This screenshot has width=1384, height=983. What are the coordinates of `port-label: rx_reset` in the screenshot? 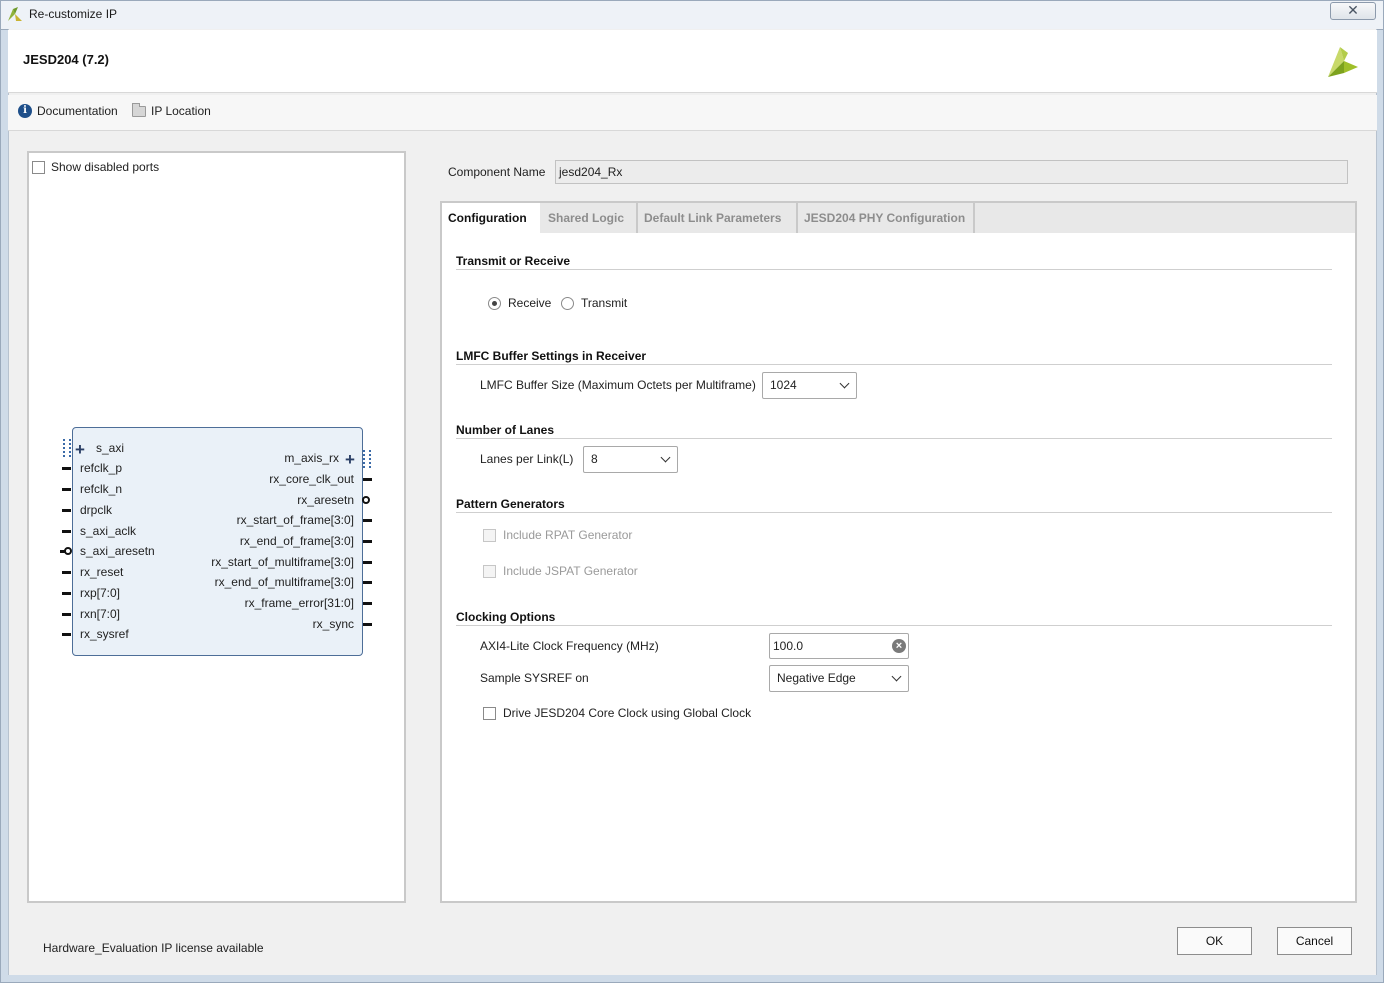 It's located at (102, 572).